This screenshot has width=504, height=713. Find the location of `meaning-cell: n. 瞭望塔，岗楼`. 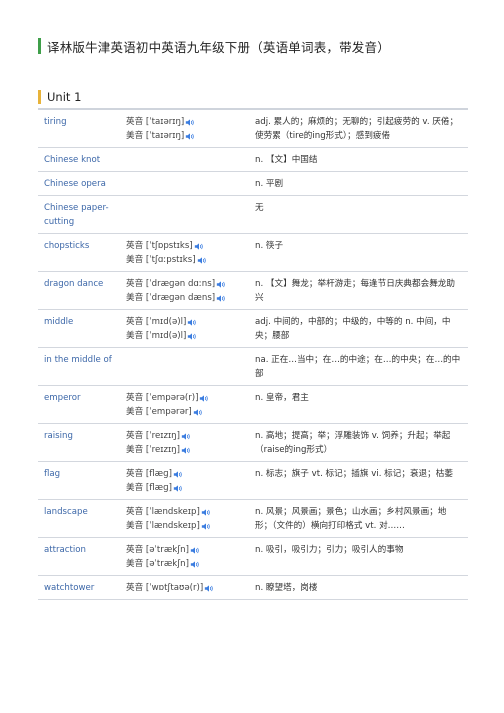

meaning-cell: n. 瞭望塔，岗楼 is located at coordinates (358, 587).